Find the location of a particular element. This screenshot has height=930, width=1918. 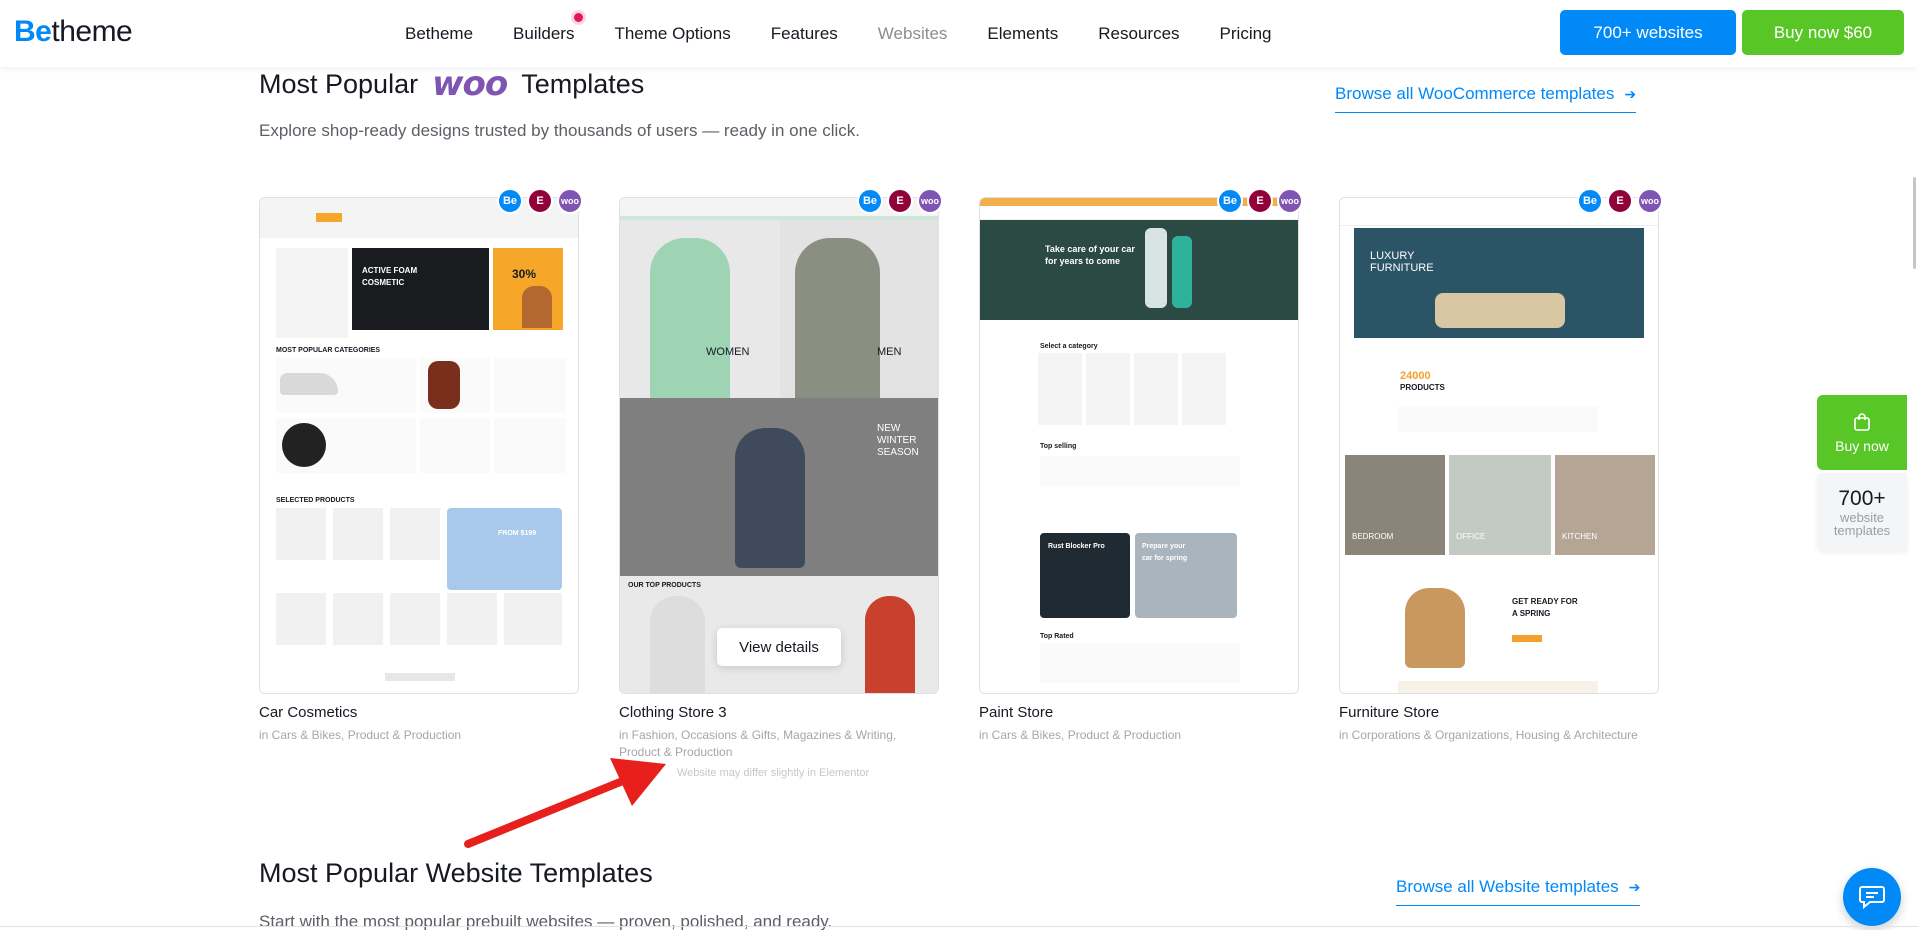

nav-features: Features is located at coordinates (804, 34).